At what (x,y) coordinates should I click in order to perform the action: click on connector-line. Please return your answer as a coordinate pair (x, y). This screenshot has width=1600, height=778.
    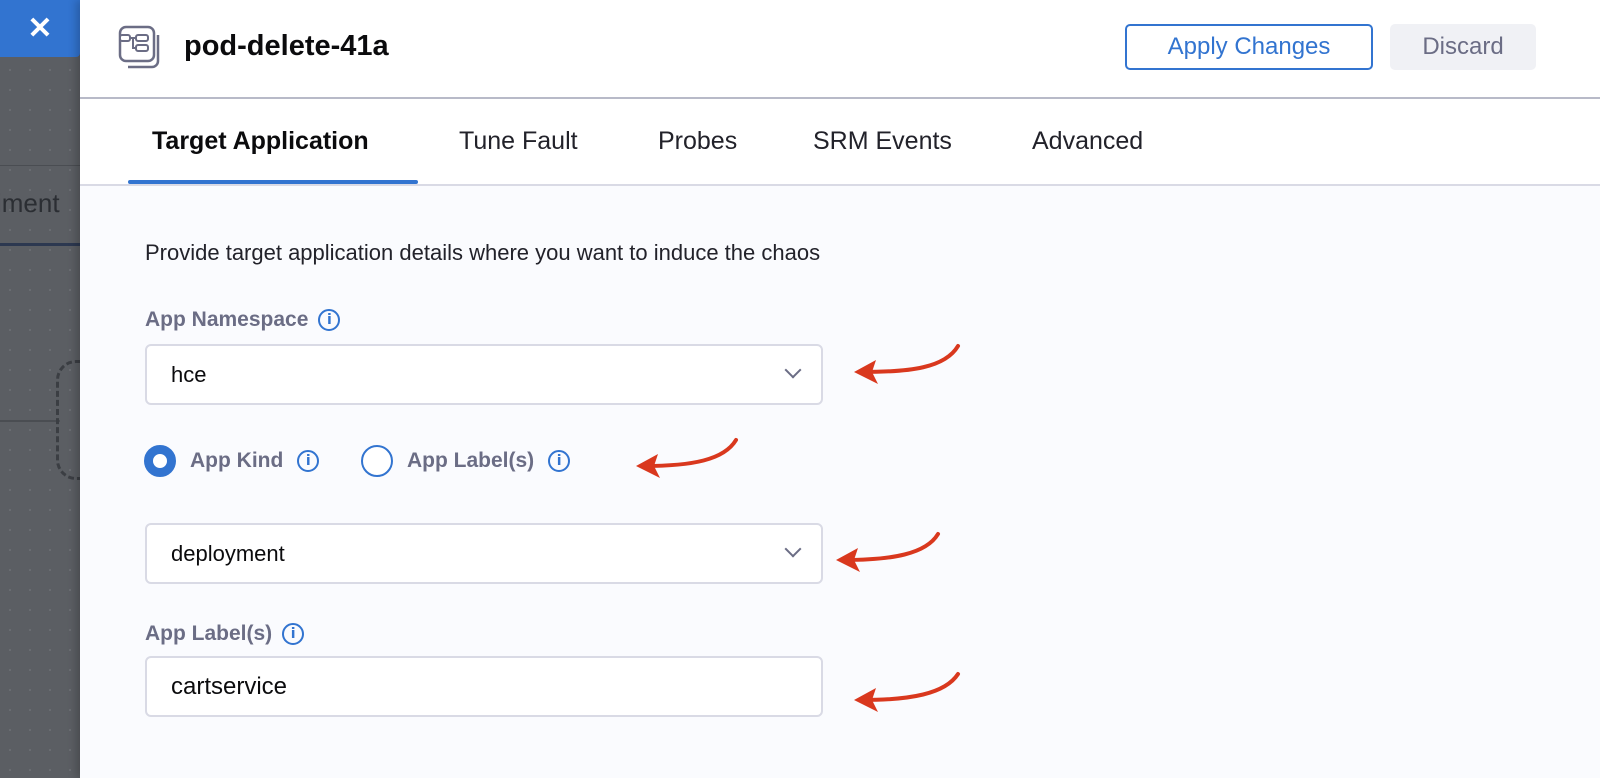
    Looking at the image, I should click on (30, 421).